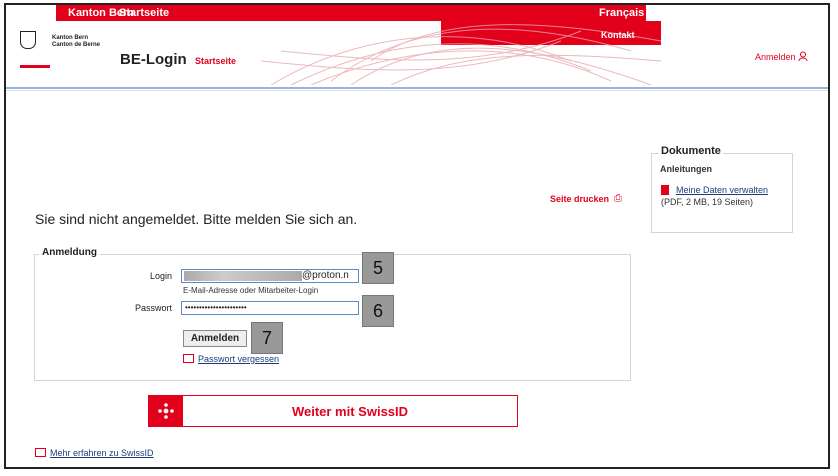  Describe the element at coordinates (707, 202) in the screenshot. I see `documents-item-meta: (PDF, 2 MB, 19 Seiten)` at that location.